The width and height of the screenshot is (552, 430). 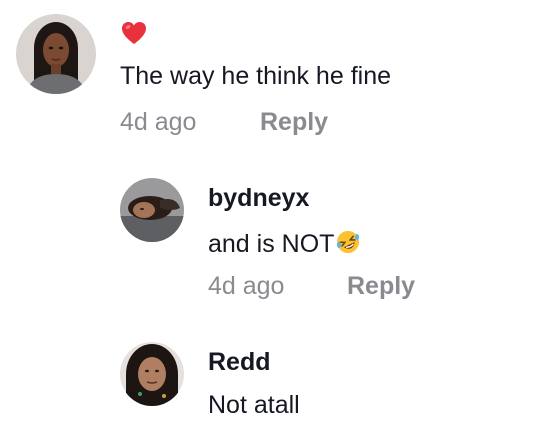 I want to click on rofl-emoji-icon, so click(x=348, y=244).